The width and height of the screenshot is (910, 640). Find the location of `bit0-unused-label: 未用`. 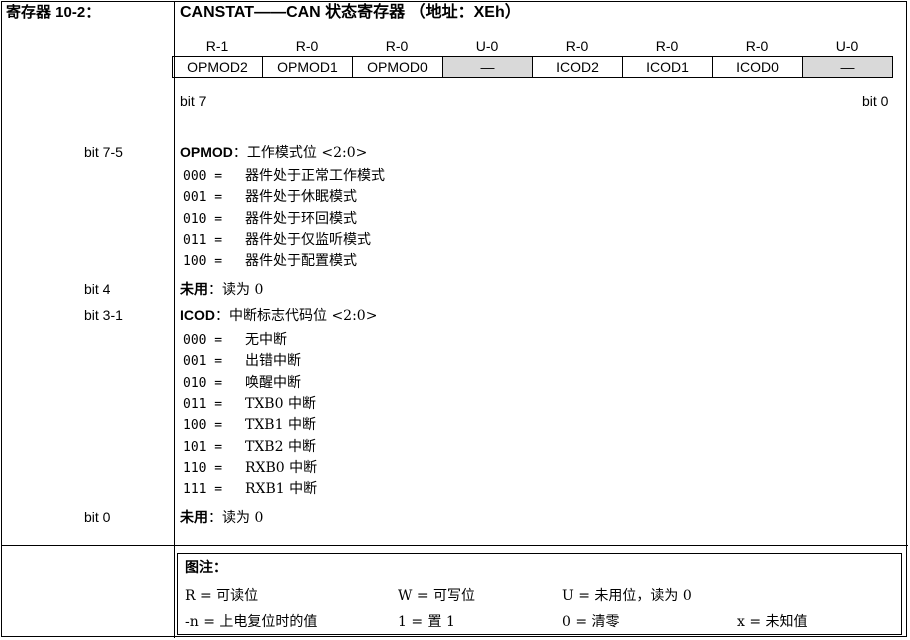

bit0-unused-label: 未用 is located at coordinates (194, 518).